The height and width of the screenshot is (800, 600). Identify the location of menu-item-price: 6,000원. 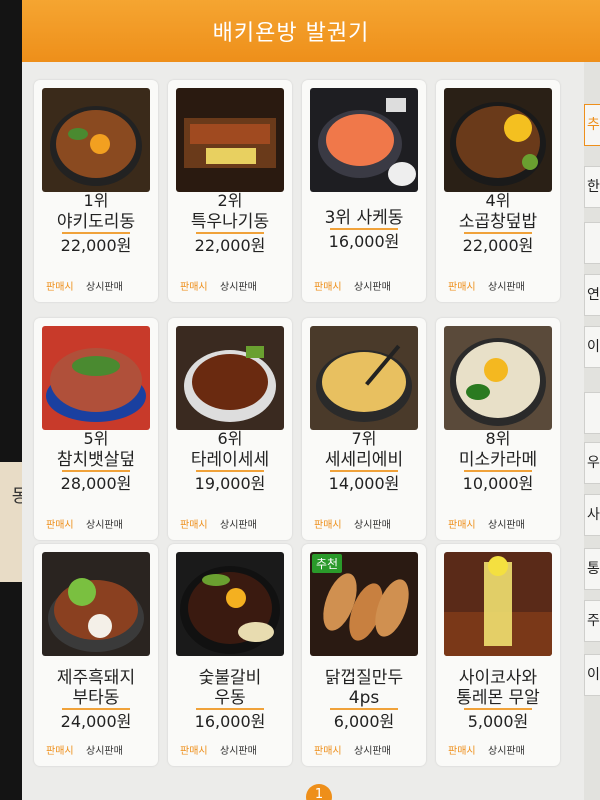
(364, 721).